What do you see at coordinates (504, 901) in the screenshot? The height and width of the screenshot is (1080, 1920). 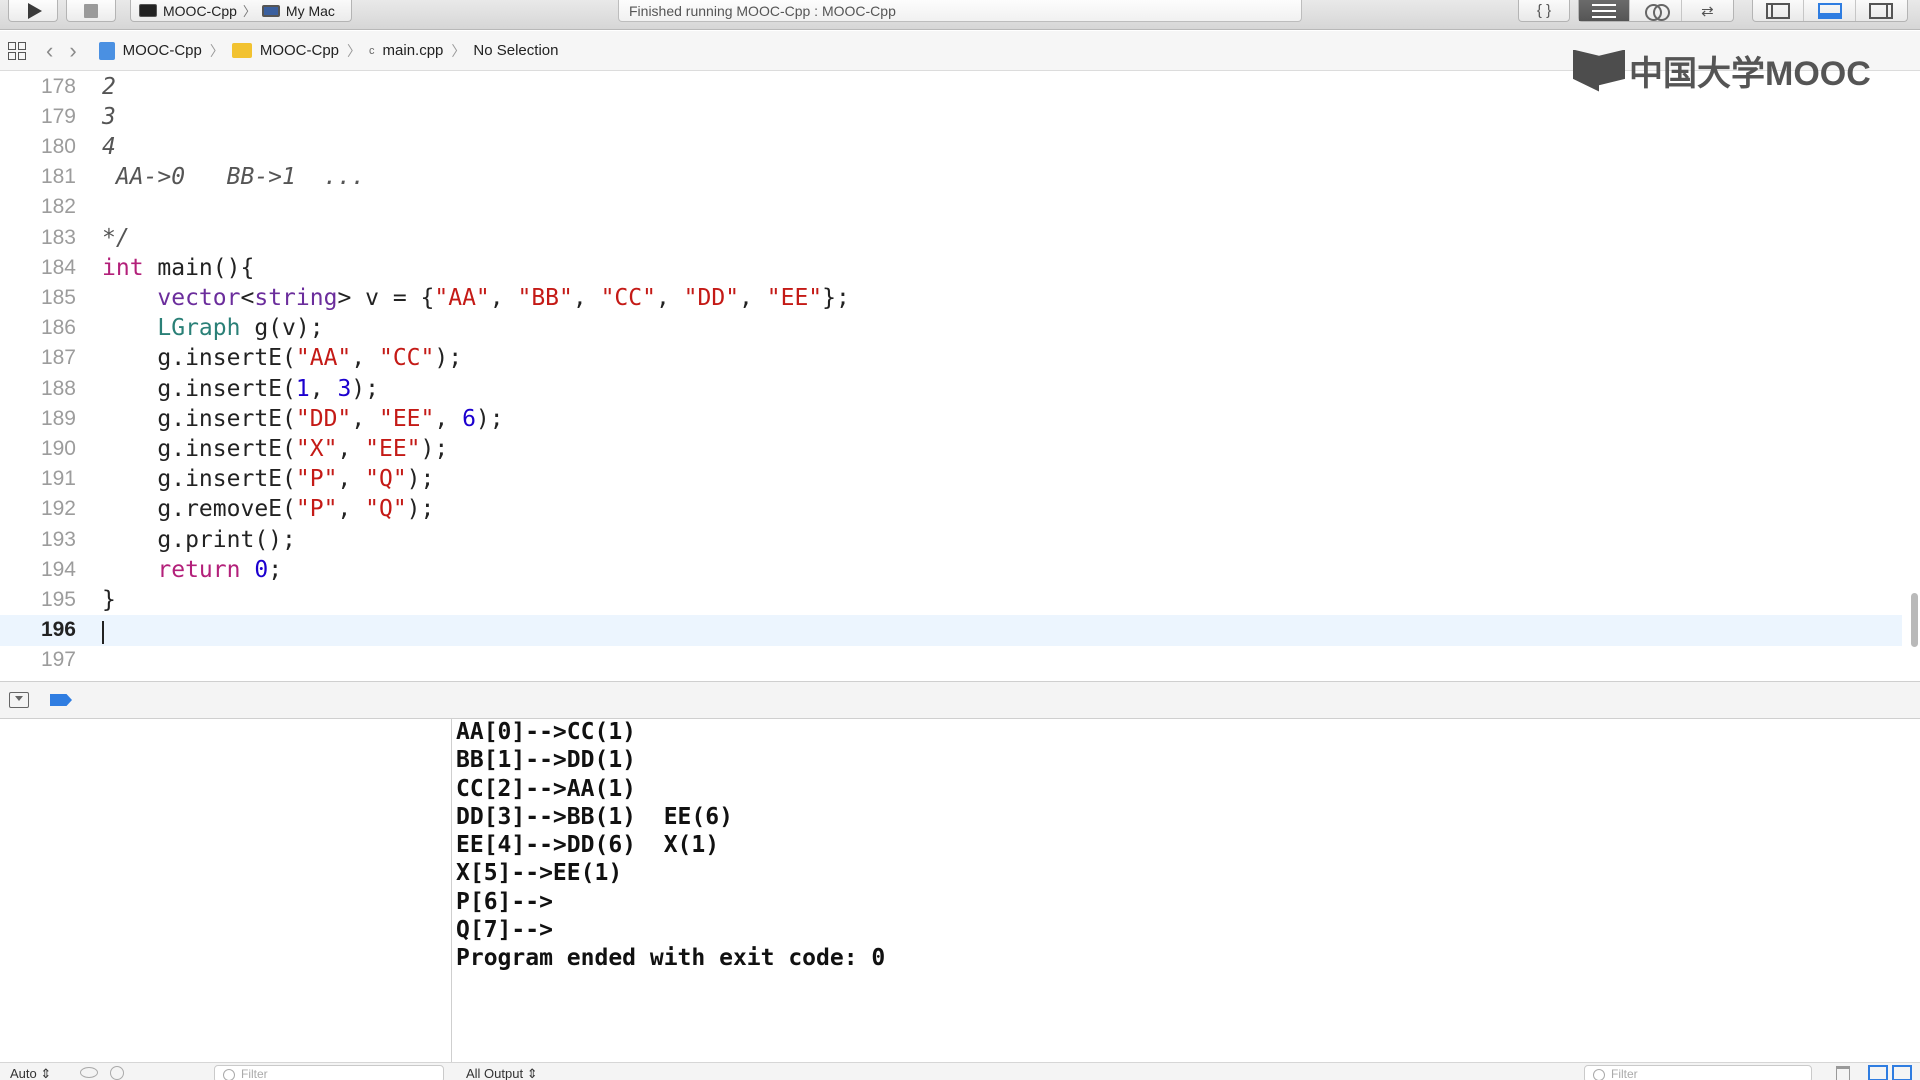 I see `console-line: P[6]-->` at bounding box center [504, 901].